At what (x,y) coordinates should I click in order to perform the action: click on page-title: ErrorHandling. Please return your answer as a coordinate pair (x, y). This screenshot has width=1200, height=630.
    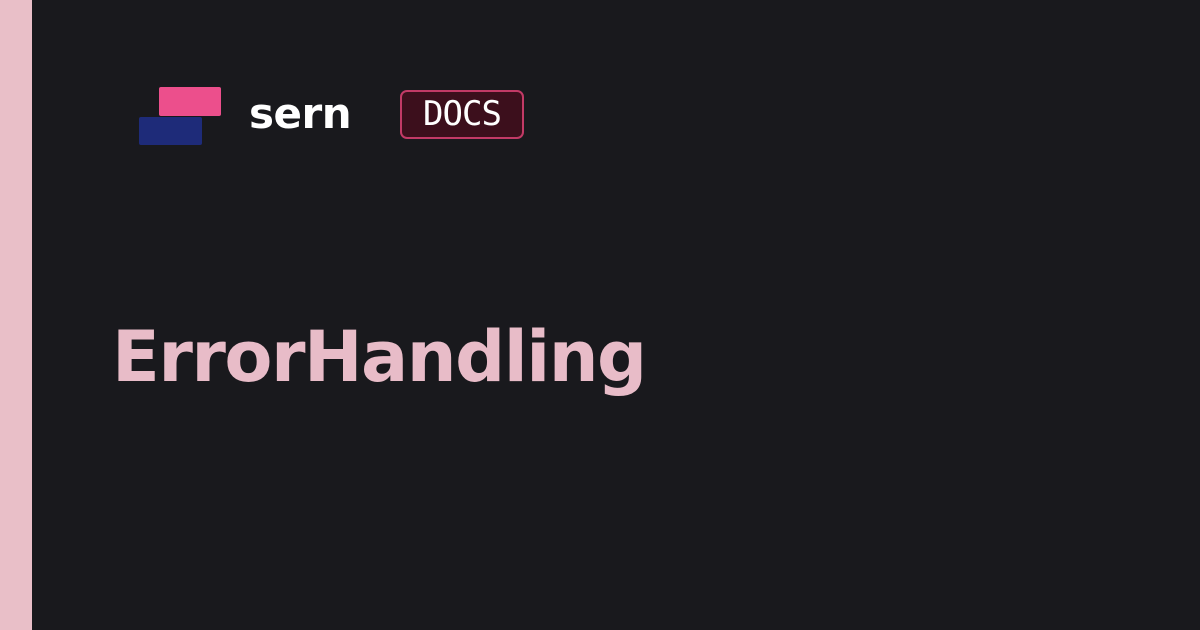
    Looking at the image, I should click on (379, 357).